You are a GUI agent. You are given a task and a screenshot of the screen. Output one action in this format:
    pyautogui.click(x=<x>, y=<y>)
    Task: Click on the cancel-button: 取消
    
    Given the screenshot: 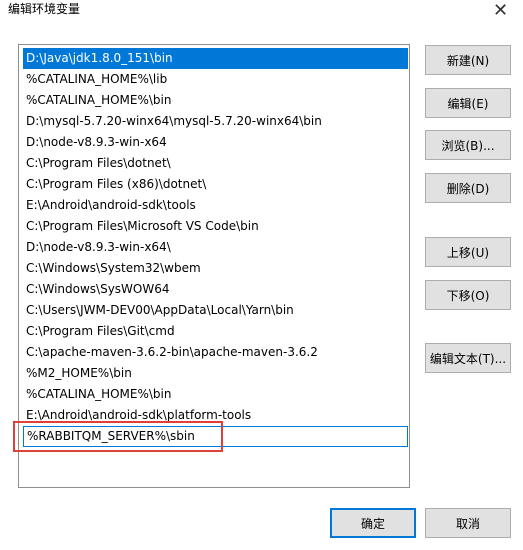 What is the action you would take?
    pyautogui.click(x=468, y=523)
    